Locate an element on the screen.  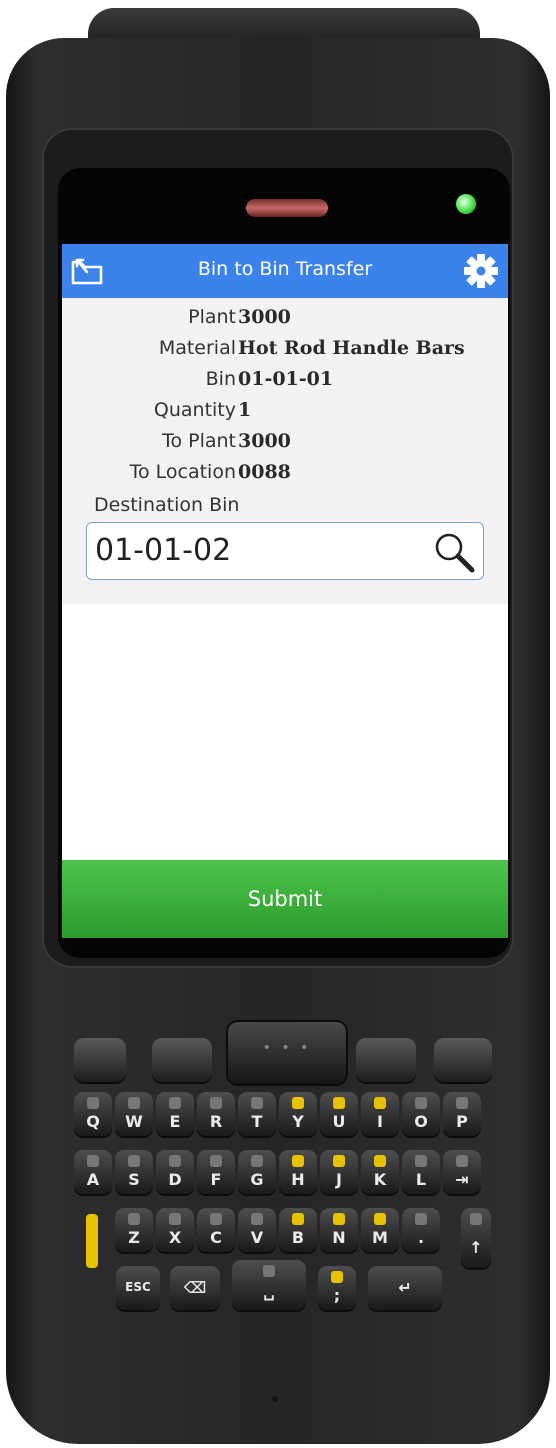
destination-bin-label: Destination Bin is located at coordinates (167, 505).